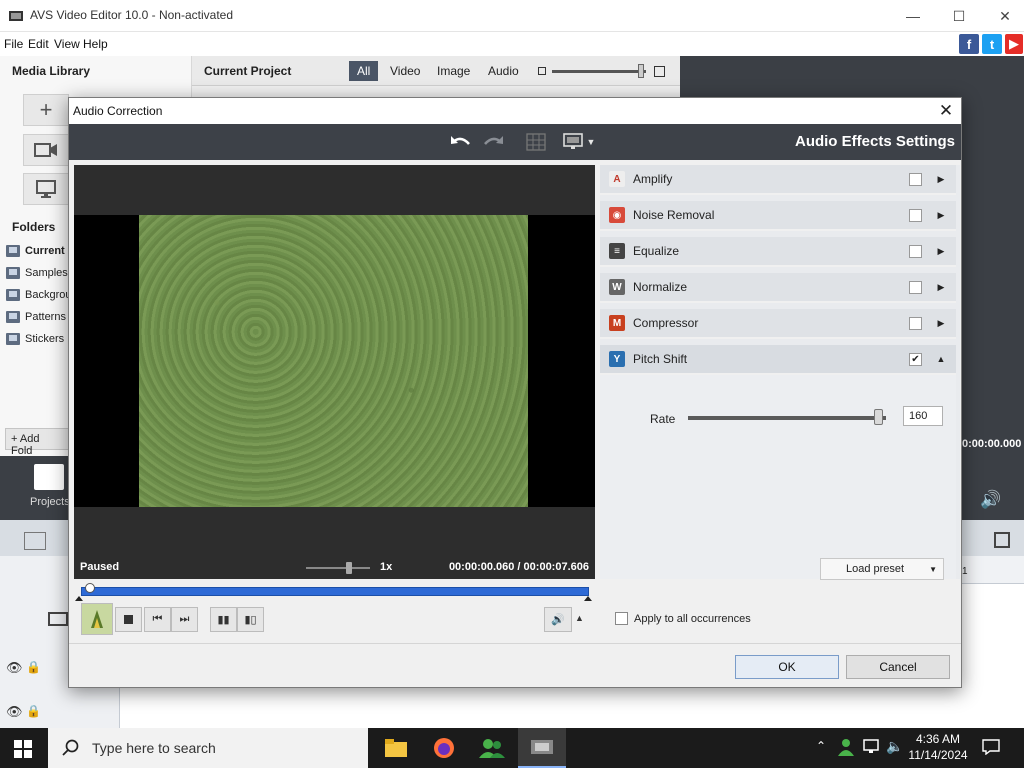 The width and height of the screenshot is (1024, 768). Describe the element at coordinates (898, 667) in the screenshot. I see `cancel-button: Cancel` at that location.